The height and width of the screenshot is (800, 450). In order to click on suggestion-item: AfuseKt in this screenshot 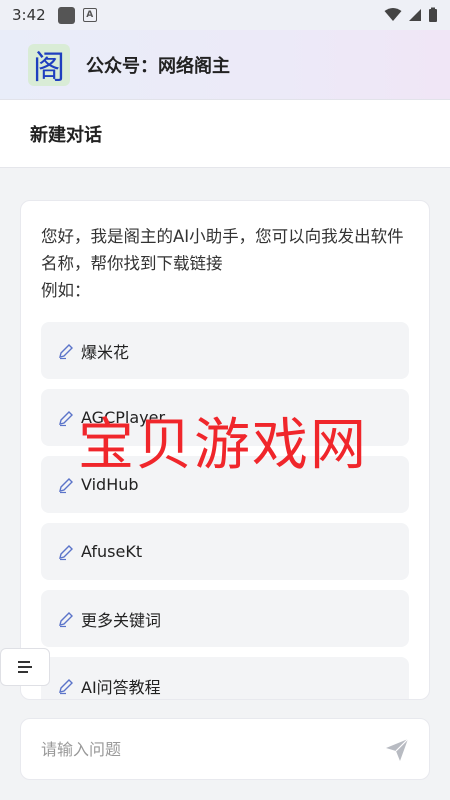, I will do `click(225, 551)`.